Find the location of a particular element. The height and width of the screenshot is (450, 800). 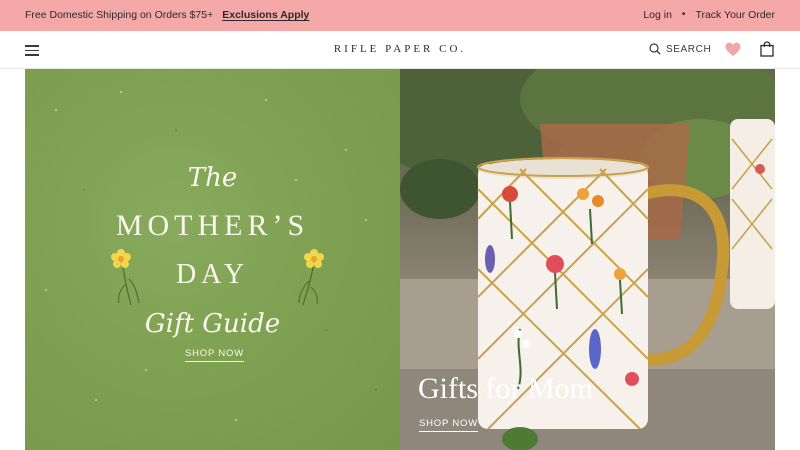

account-links: Log in • Track Your Order is located at coordinates (709, 15).